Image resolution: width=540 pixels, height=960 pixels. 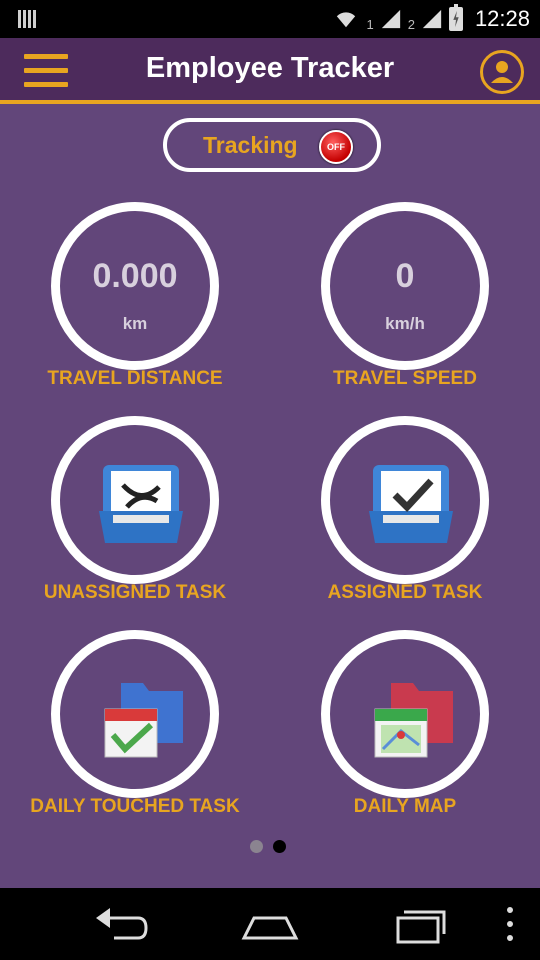 I want to click on navigation-bar, so click(x=270, y=924).